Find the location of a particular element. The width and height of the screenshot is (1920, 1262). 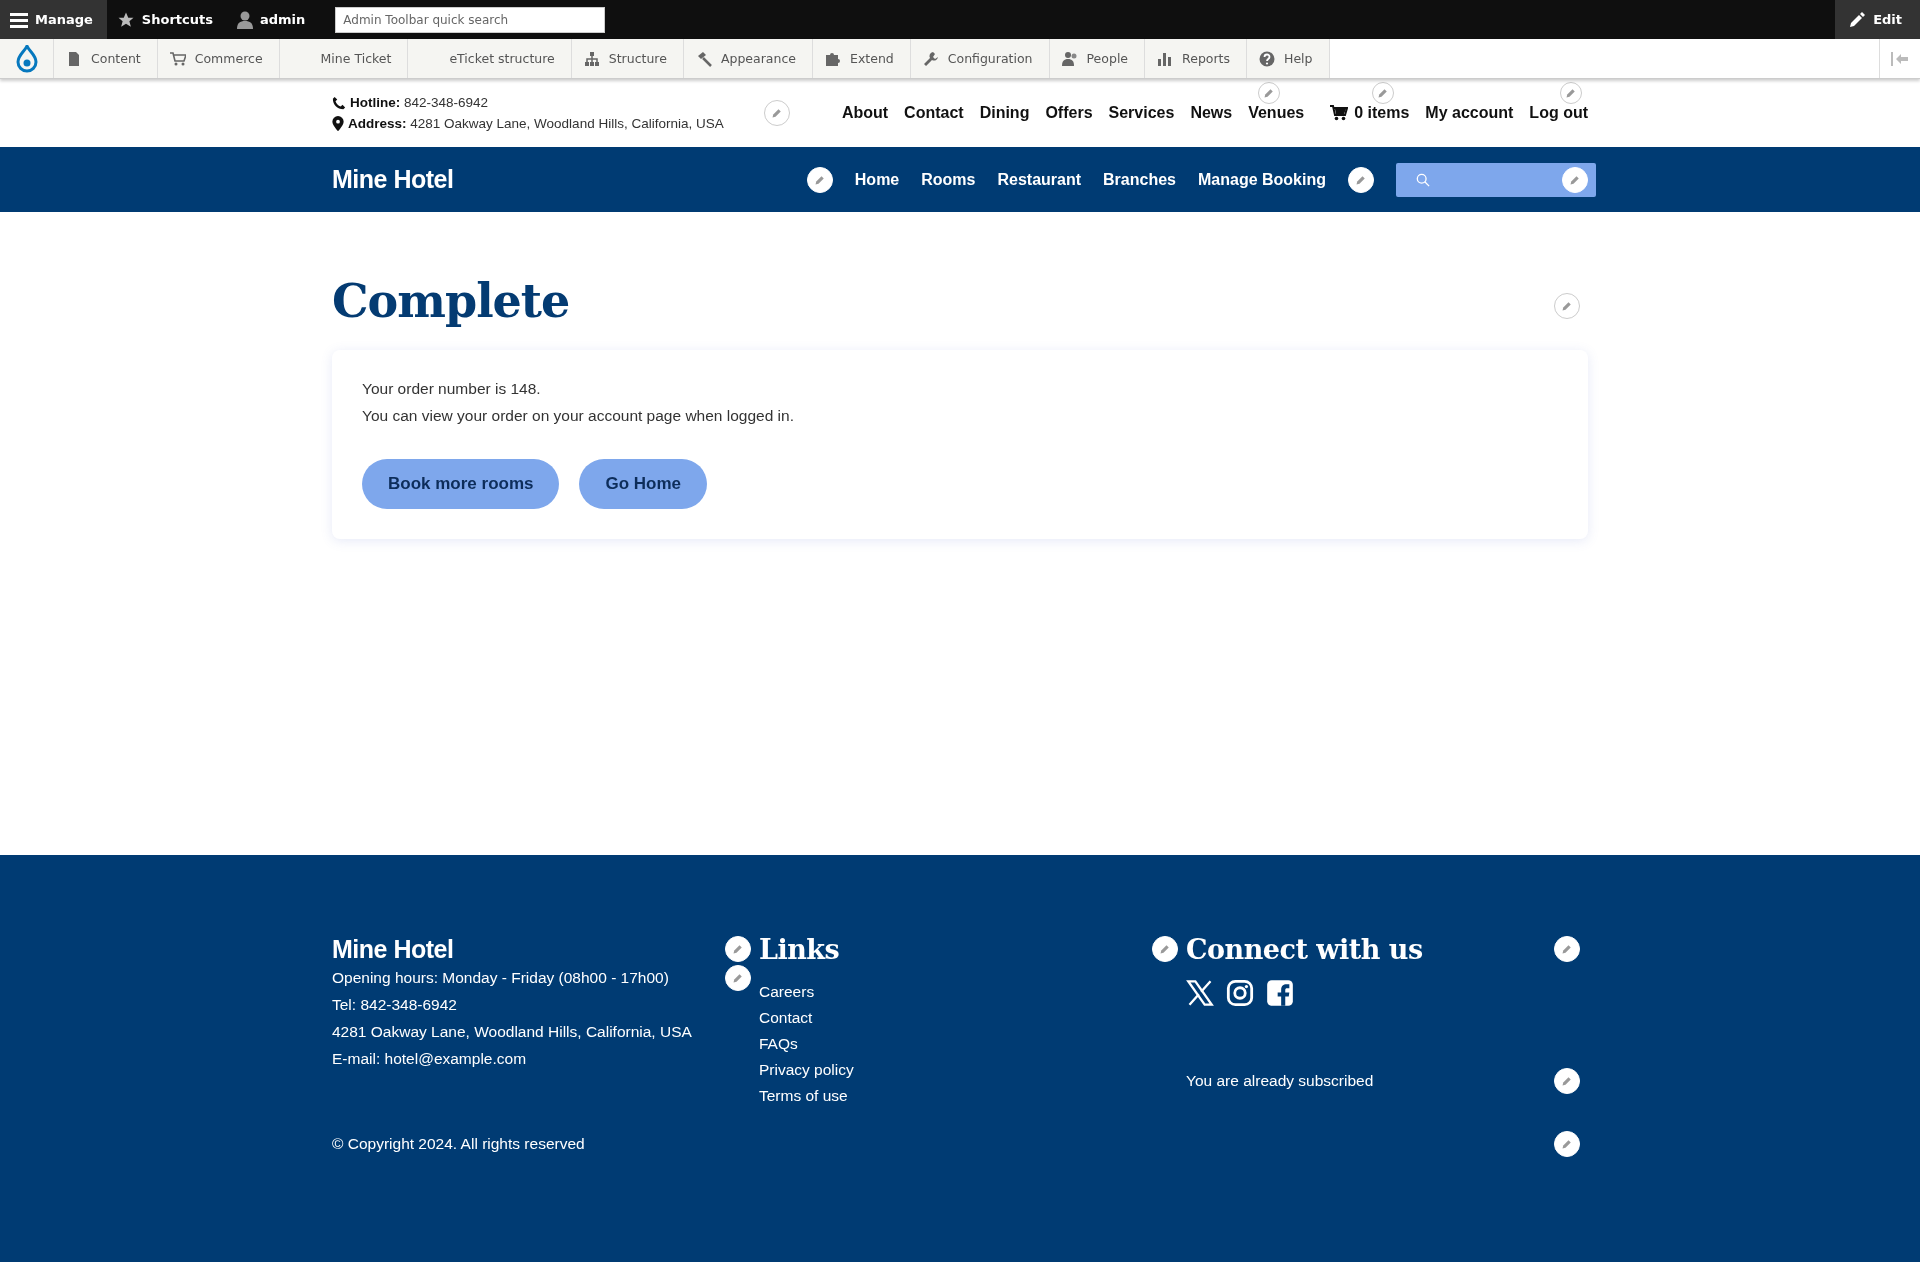

admin-menu-item: Mine Ticket is located at coordinates (344, 58).